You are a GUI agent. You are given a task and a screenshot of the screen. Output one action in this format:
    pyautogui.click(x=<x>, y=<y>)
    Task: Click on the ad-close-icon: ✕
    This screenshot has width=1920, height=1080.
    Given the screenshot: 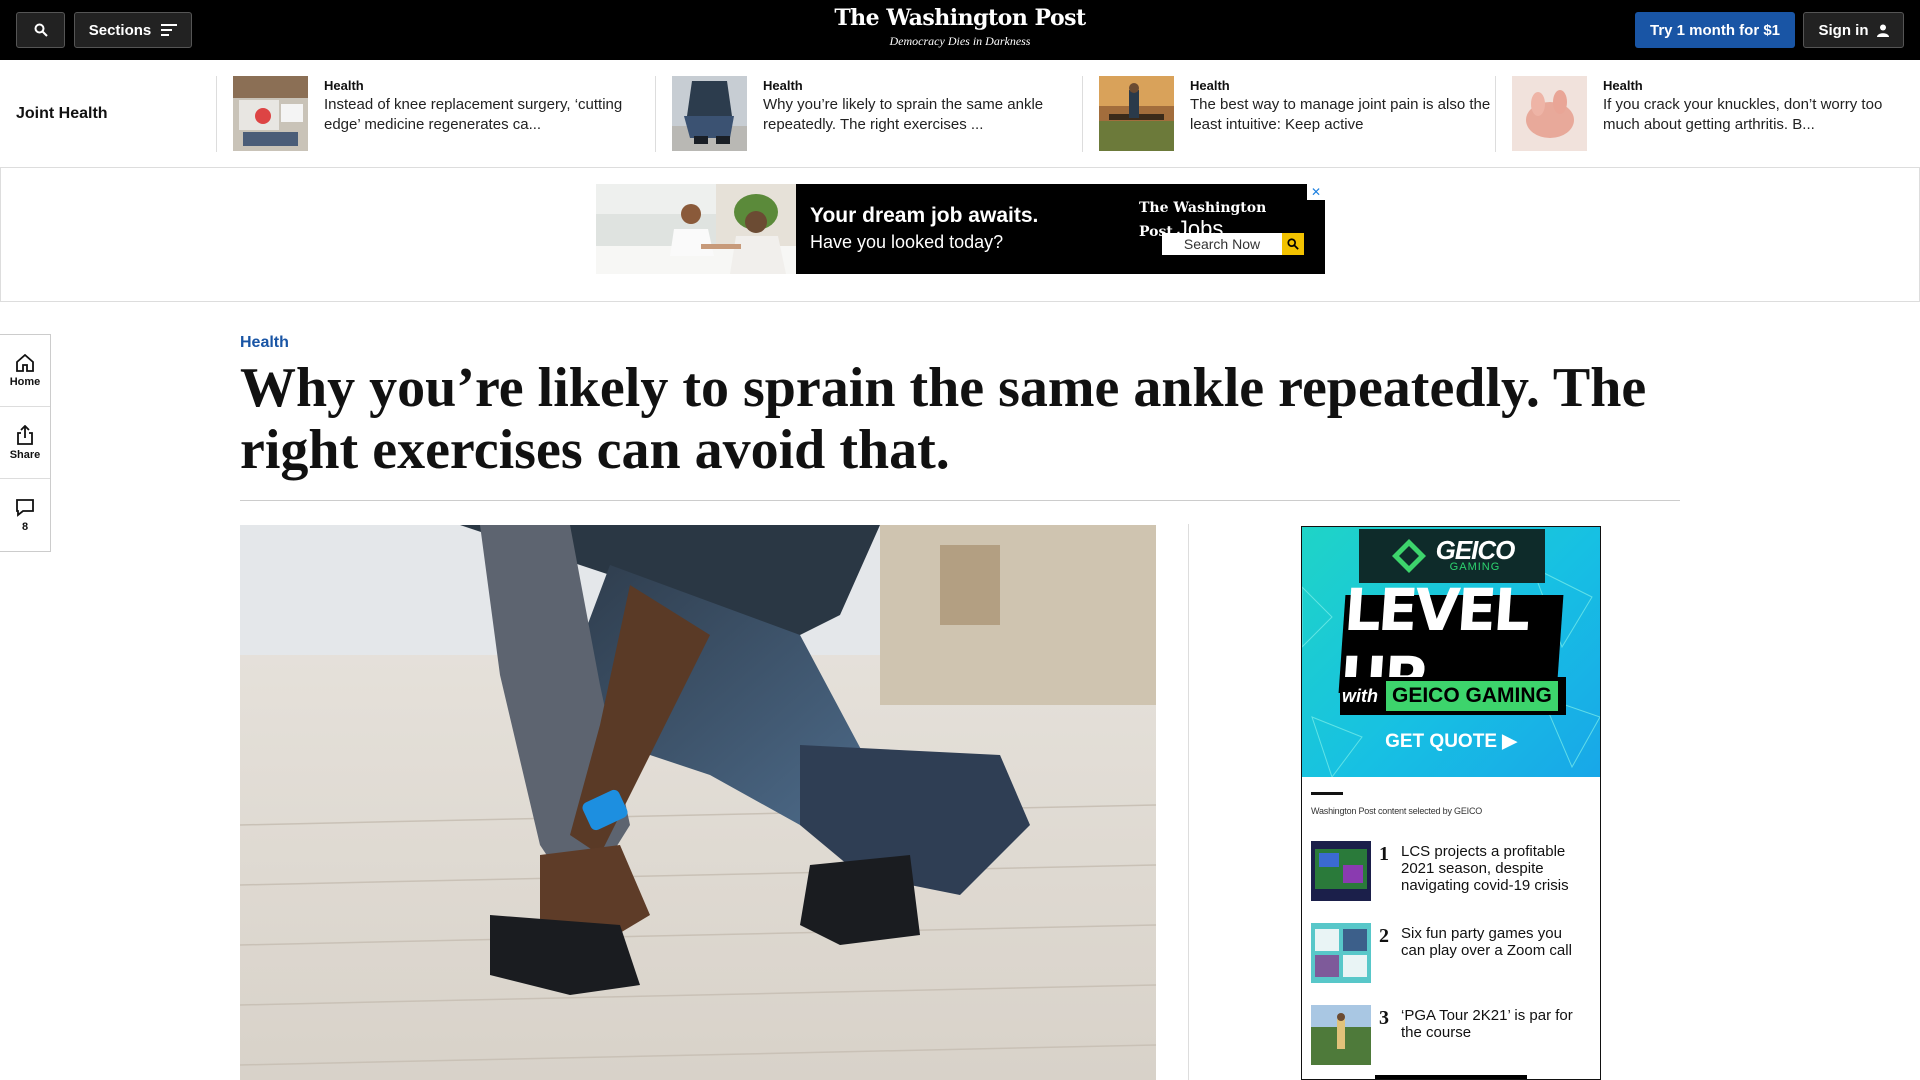 What is the action you would take?
    pyautogui.click(x=1316, y=192)
    